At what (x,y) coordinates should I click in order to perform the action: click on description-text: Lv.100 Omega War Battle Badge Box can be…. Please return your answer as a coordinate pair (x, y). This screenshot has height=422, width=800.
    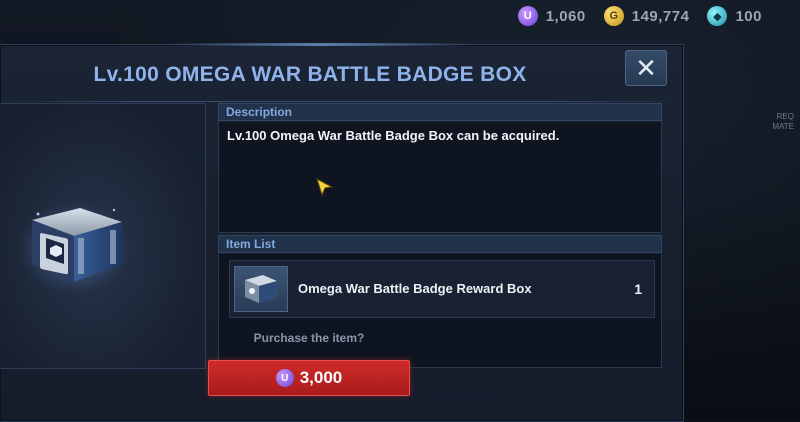
    Looking at the image, I should click on (440, 177).